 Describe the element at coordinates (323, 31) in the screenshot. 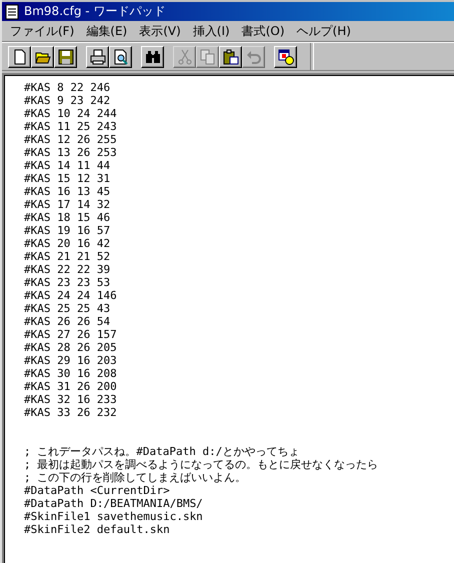

I see `menu-item: ヘルプ(H)` at that location.